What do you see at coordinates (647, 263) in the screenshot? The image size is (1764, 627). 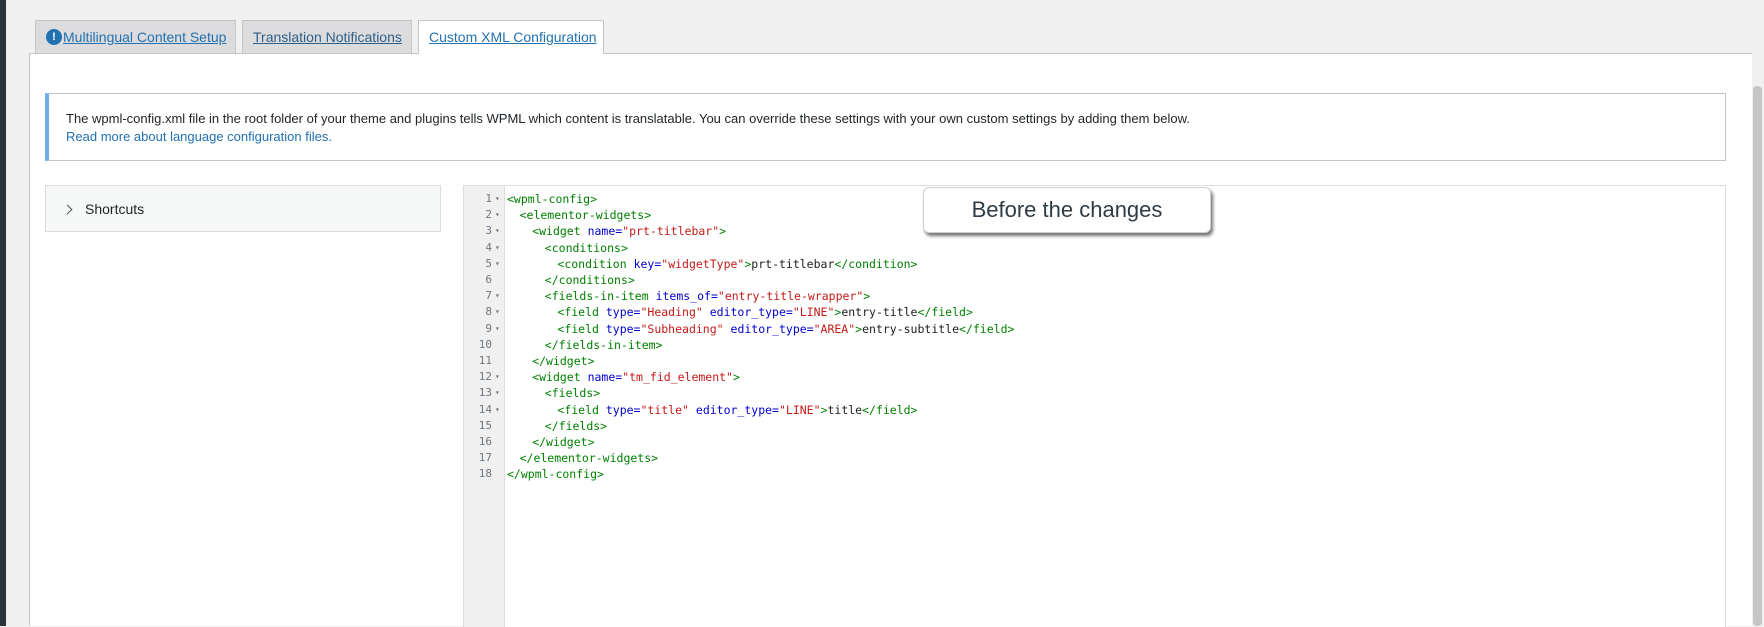 I see `code-token: key=` at bounding box center [647, 263].